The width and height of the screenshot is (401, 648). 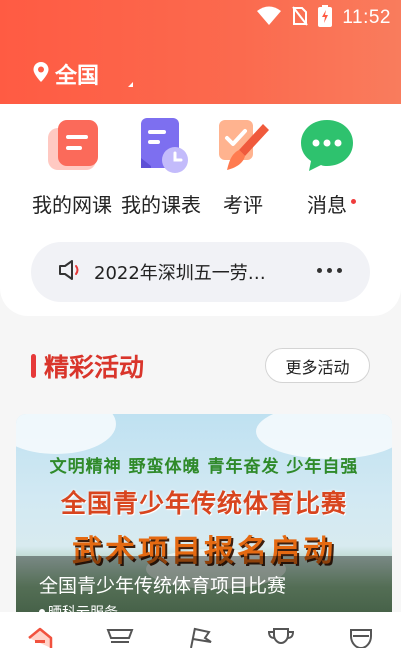 I want to click on speaker-icon, so click(x=70, y=272).